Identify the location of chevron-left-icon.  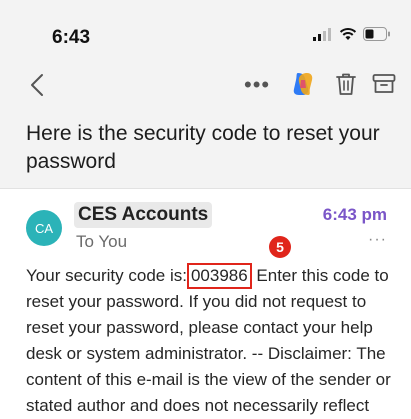
(37, 85).